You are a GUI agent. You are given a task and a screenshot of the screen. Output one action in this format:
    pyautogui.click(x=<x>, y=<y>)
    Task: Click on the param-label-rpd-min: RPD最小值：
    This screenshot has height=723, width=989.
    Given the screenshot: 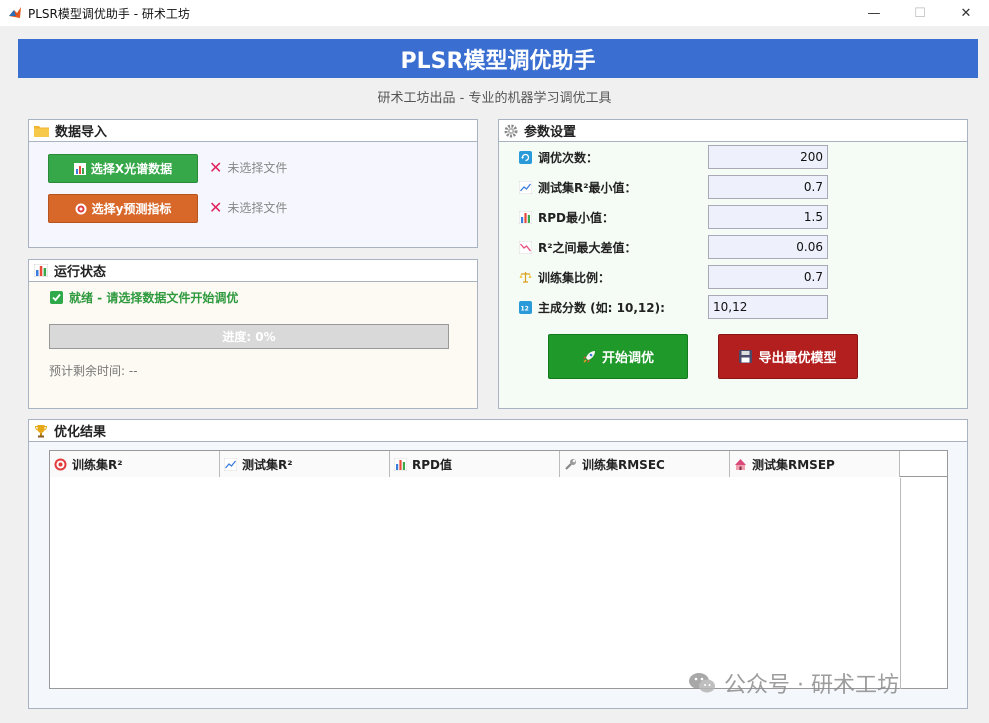 What is the action you would take?
    pyautogui.click(x=576, y=217)
    